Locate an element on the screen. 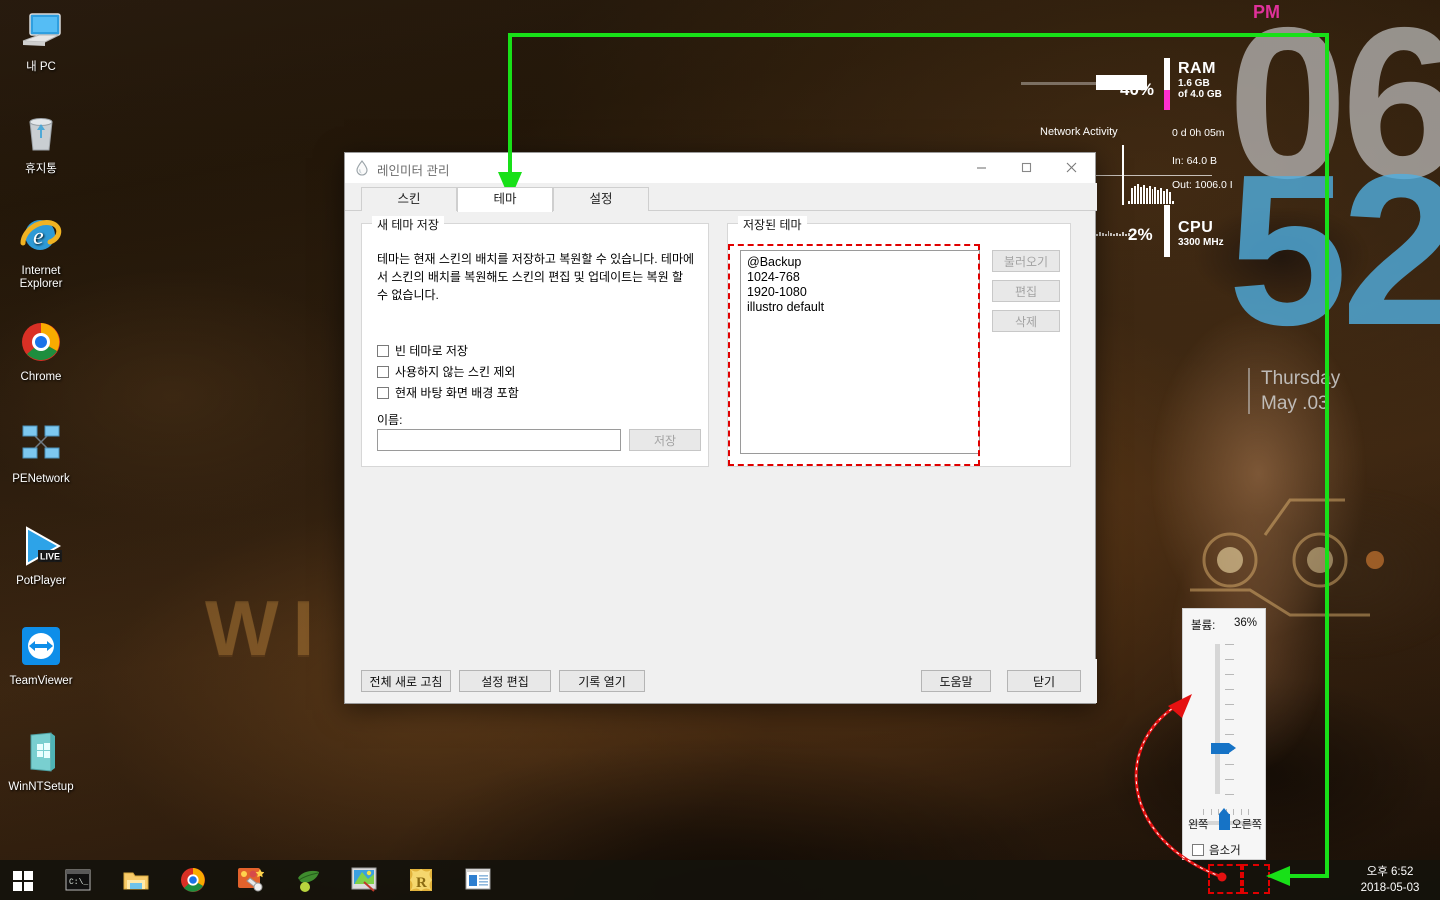 The image size is (1440, 900). tab-themes: 테마 is located at coordinates (505, 199).